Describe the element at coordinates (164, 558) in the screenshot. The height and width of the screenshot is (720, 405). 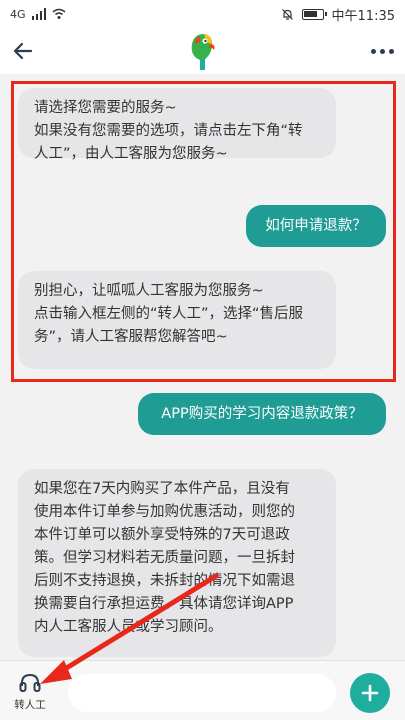
I see `message-line: 策。但学习材料若无质量问题，一旦拆封` at that location.